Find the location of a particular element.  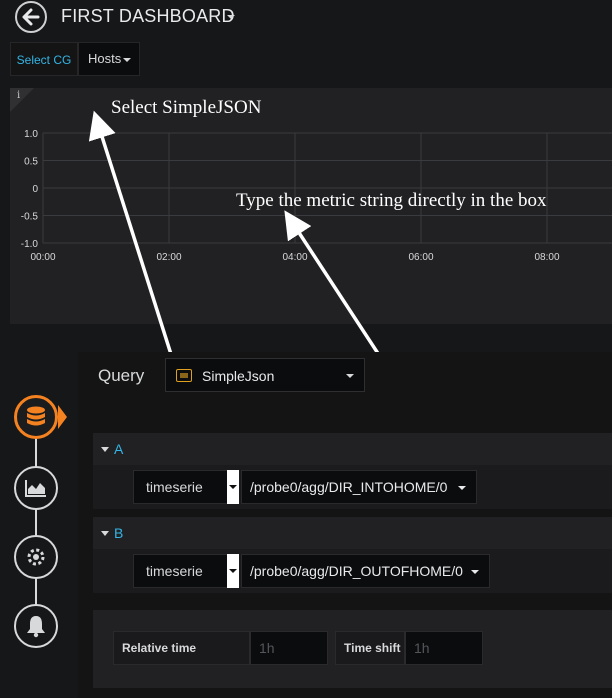

database-icon is located at coordinates (36, 416).